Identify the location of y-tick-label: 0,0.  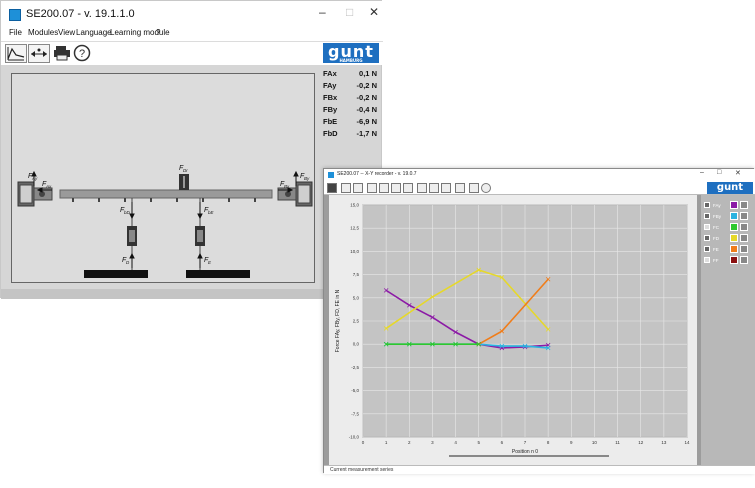
(356, 344).